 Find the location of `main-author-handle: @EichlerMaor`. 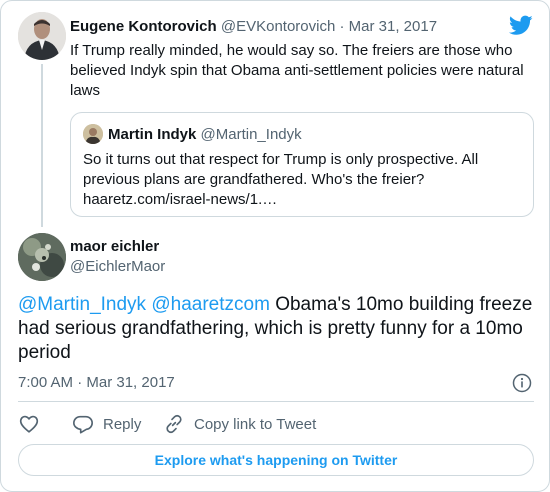

main-author-handle: @EichlerMaor is located at coordinates (117, 267).